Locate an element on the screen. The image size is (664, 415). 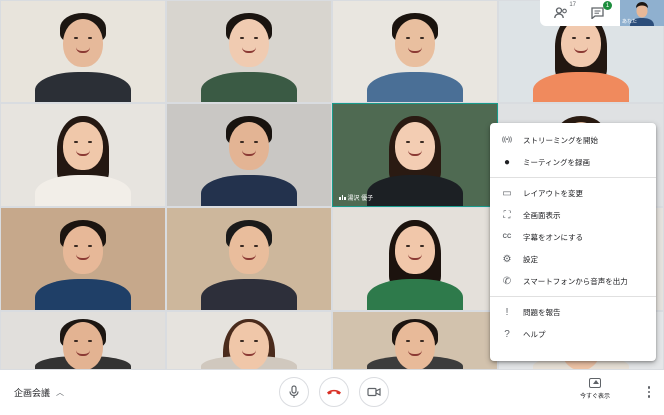
self-view-label: あなた is located at coordinates (630, 22).